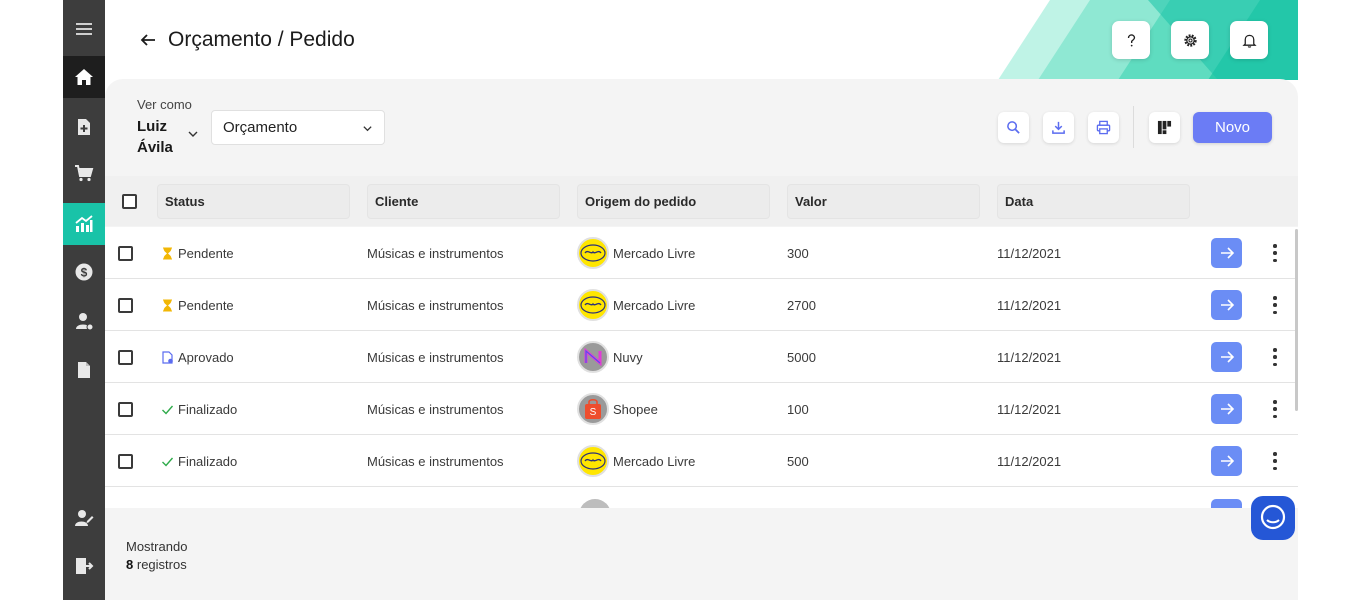  I want to click on columns-icon, so click(1164, 127).